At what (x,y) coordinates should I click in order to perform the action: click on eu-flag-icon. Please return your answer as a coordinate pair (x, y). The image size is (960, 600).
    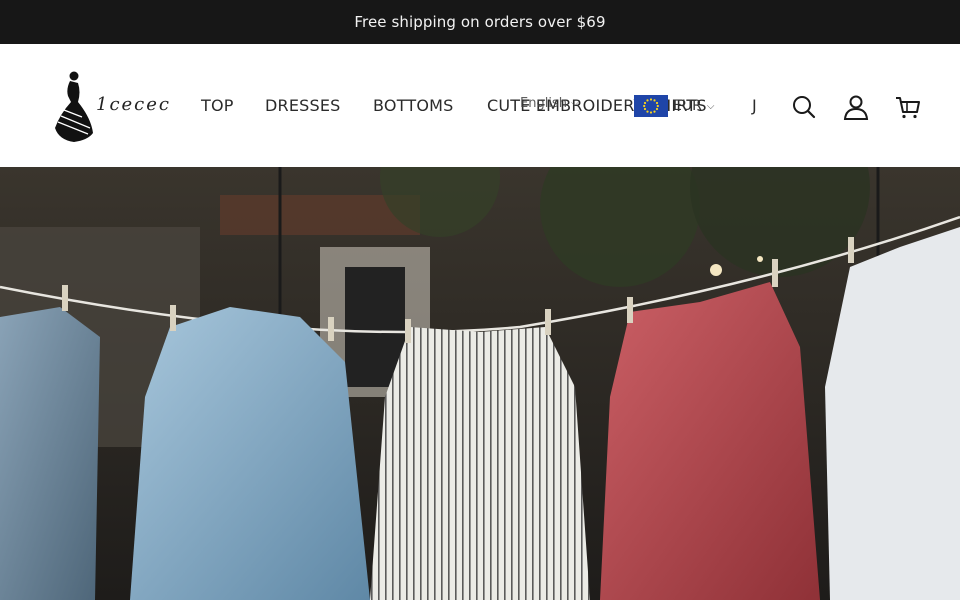
    Looking at the image, I should click on (651, 106).